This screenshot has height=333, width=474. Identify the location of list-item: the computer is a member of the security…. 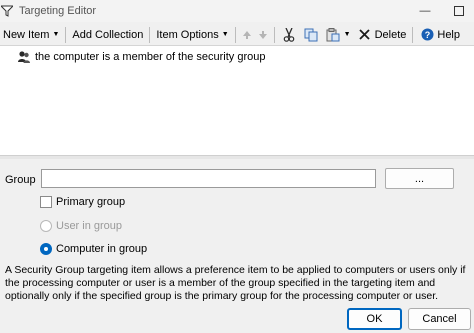
(141, 57).